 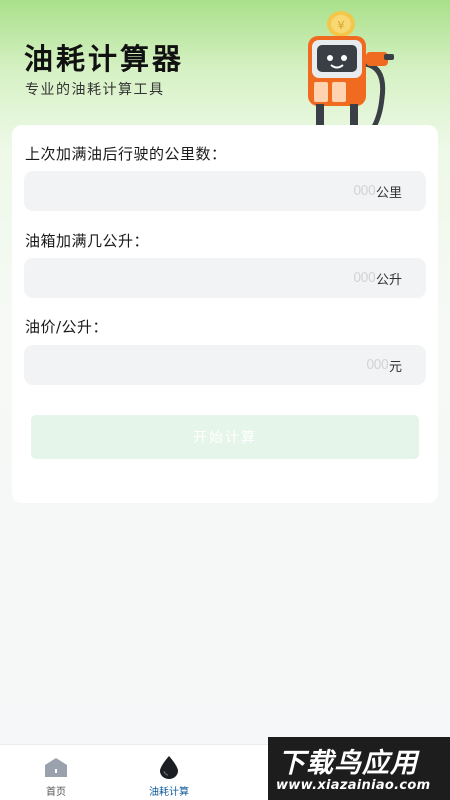 What do you see at coordinates (274, 278) in the screenshot?
I see `tank-input` at bounding box center [274, 278].